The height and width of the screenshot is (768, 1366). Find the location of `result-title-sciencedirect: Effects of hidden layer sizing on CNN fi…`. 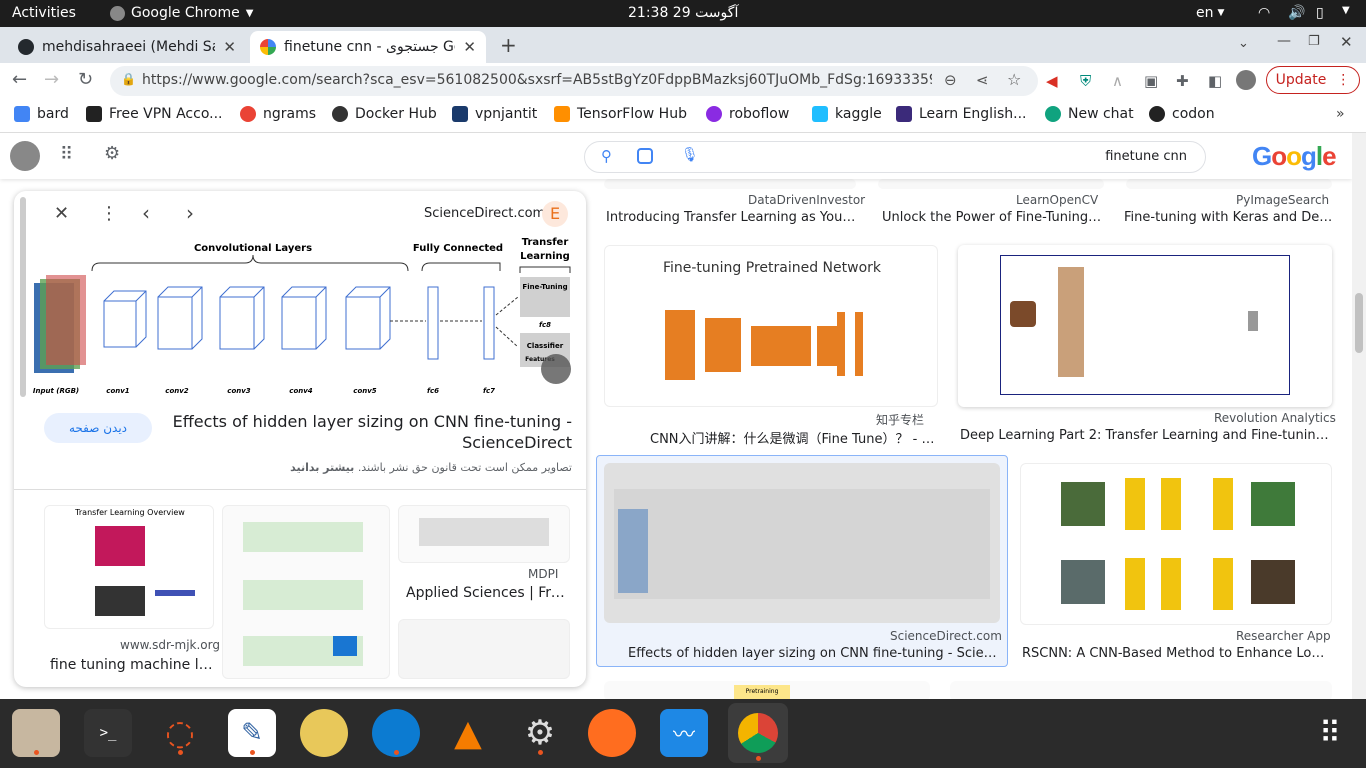

result-title-sciencedirect: Effects of hidden layer sizing on CNN fi… is located at coordinates (814, 653).